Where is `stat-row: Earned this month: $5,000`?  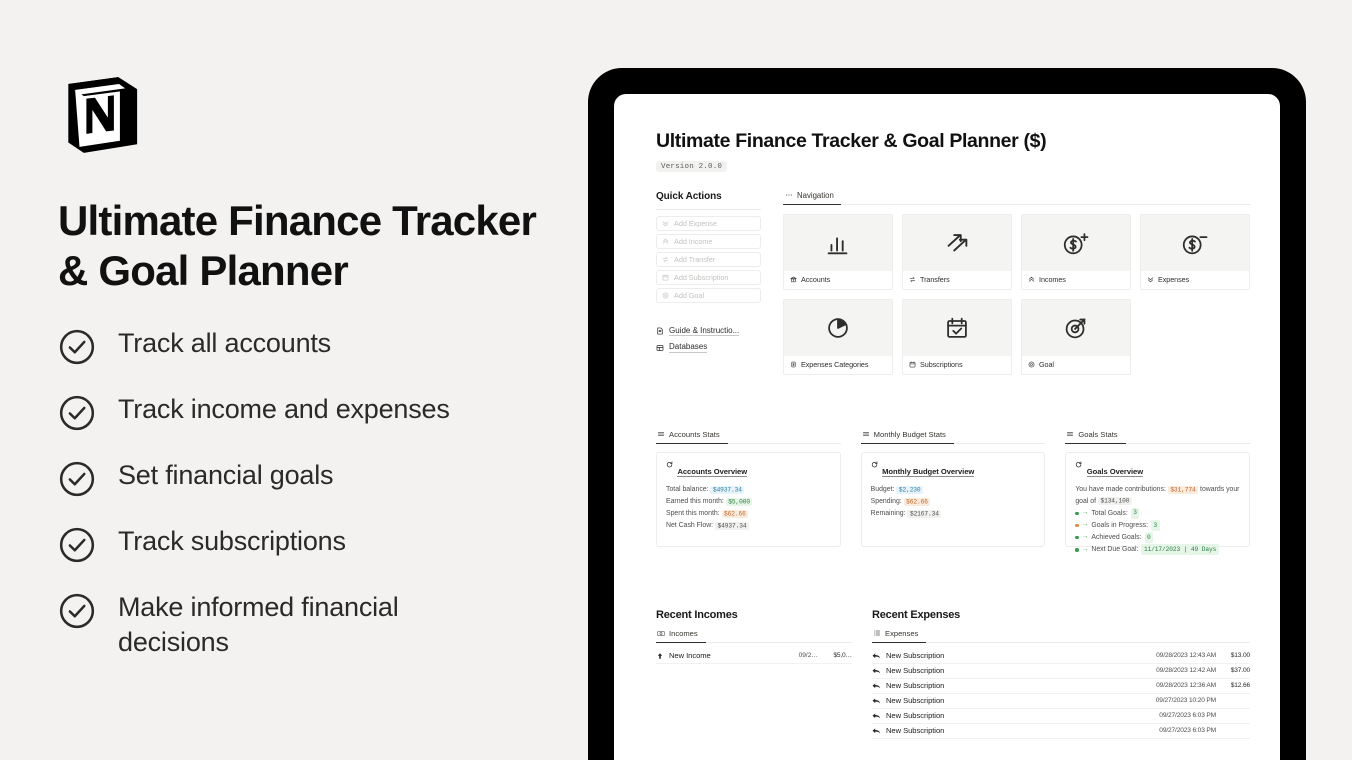 stat-row: Earned this month: $5,000 is located at coordinates (748, 502).